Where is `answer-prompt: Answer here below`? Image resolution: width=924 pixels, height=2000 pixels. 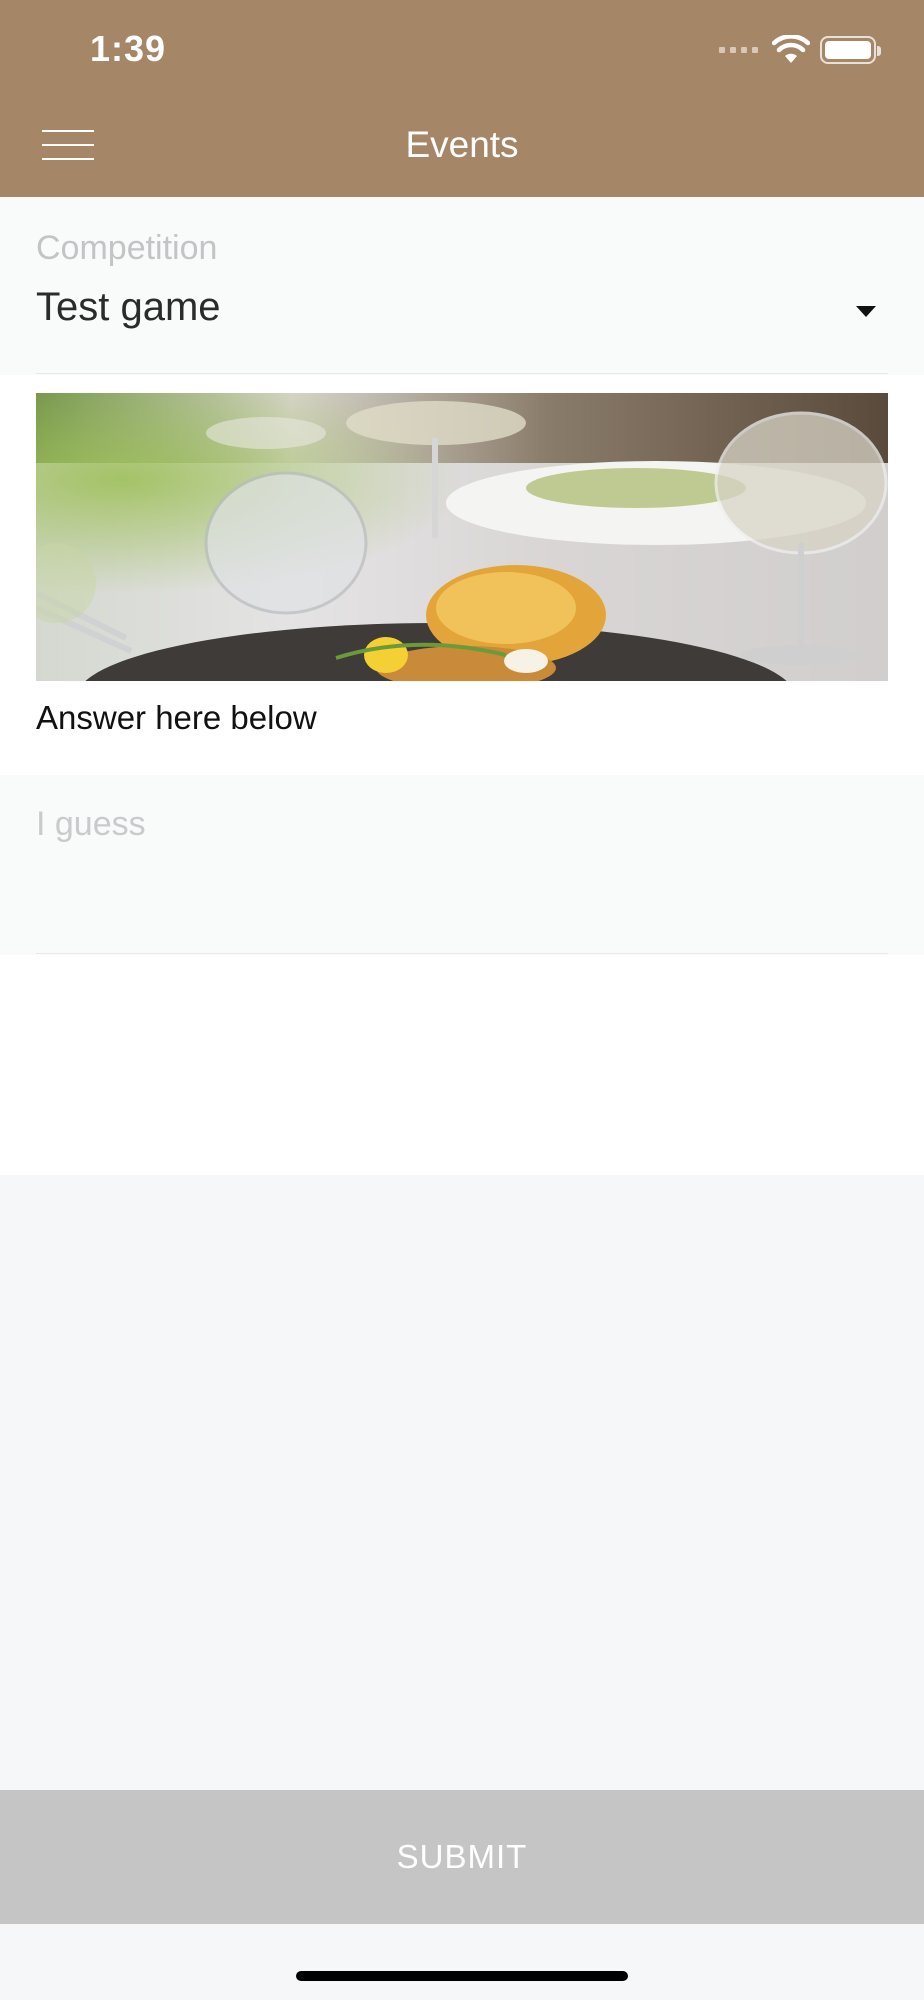 answer-prompt: Answer here below is located at coordinates (176, 717).